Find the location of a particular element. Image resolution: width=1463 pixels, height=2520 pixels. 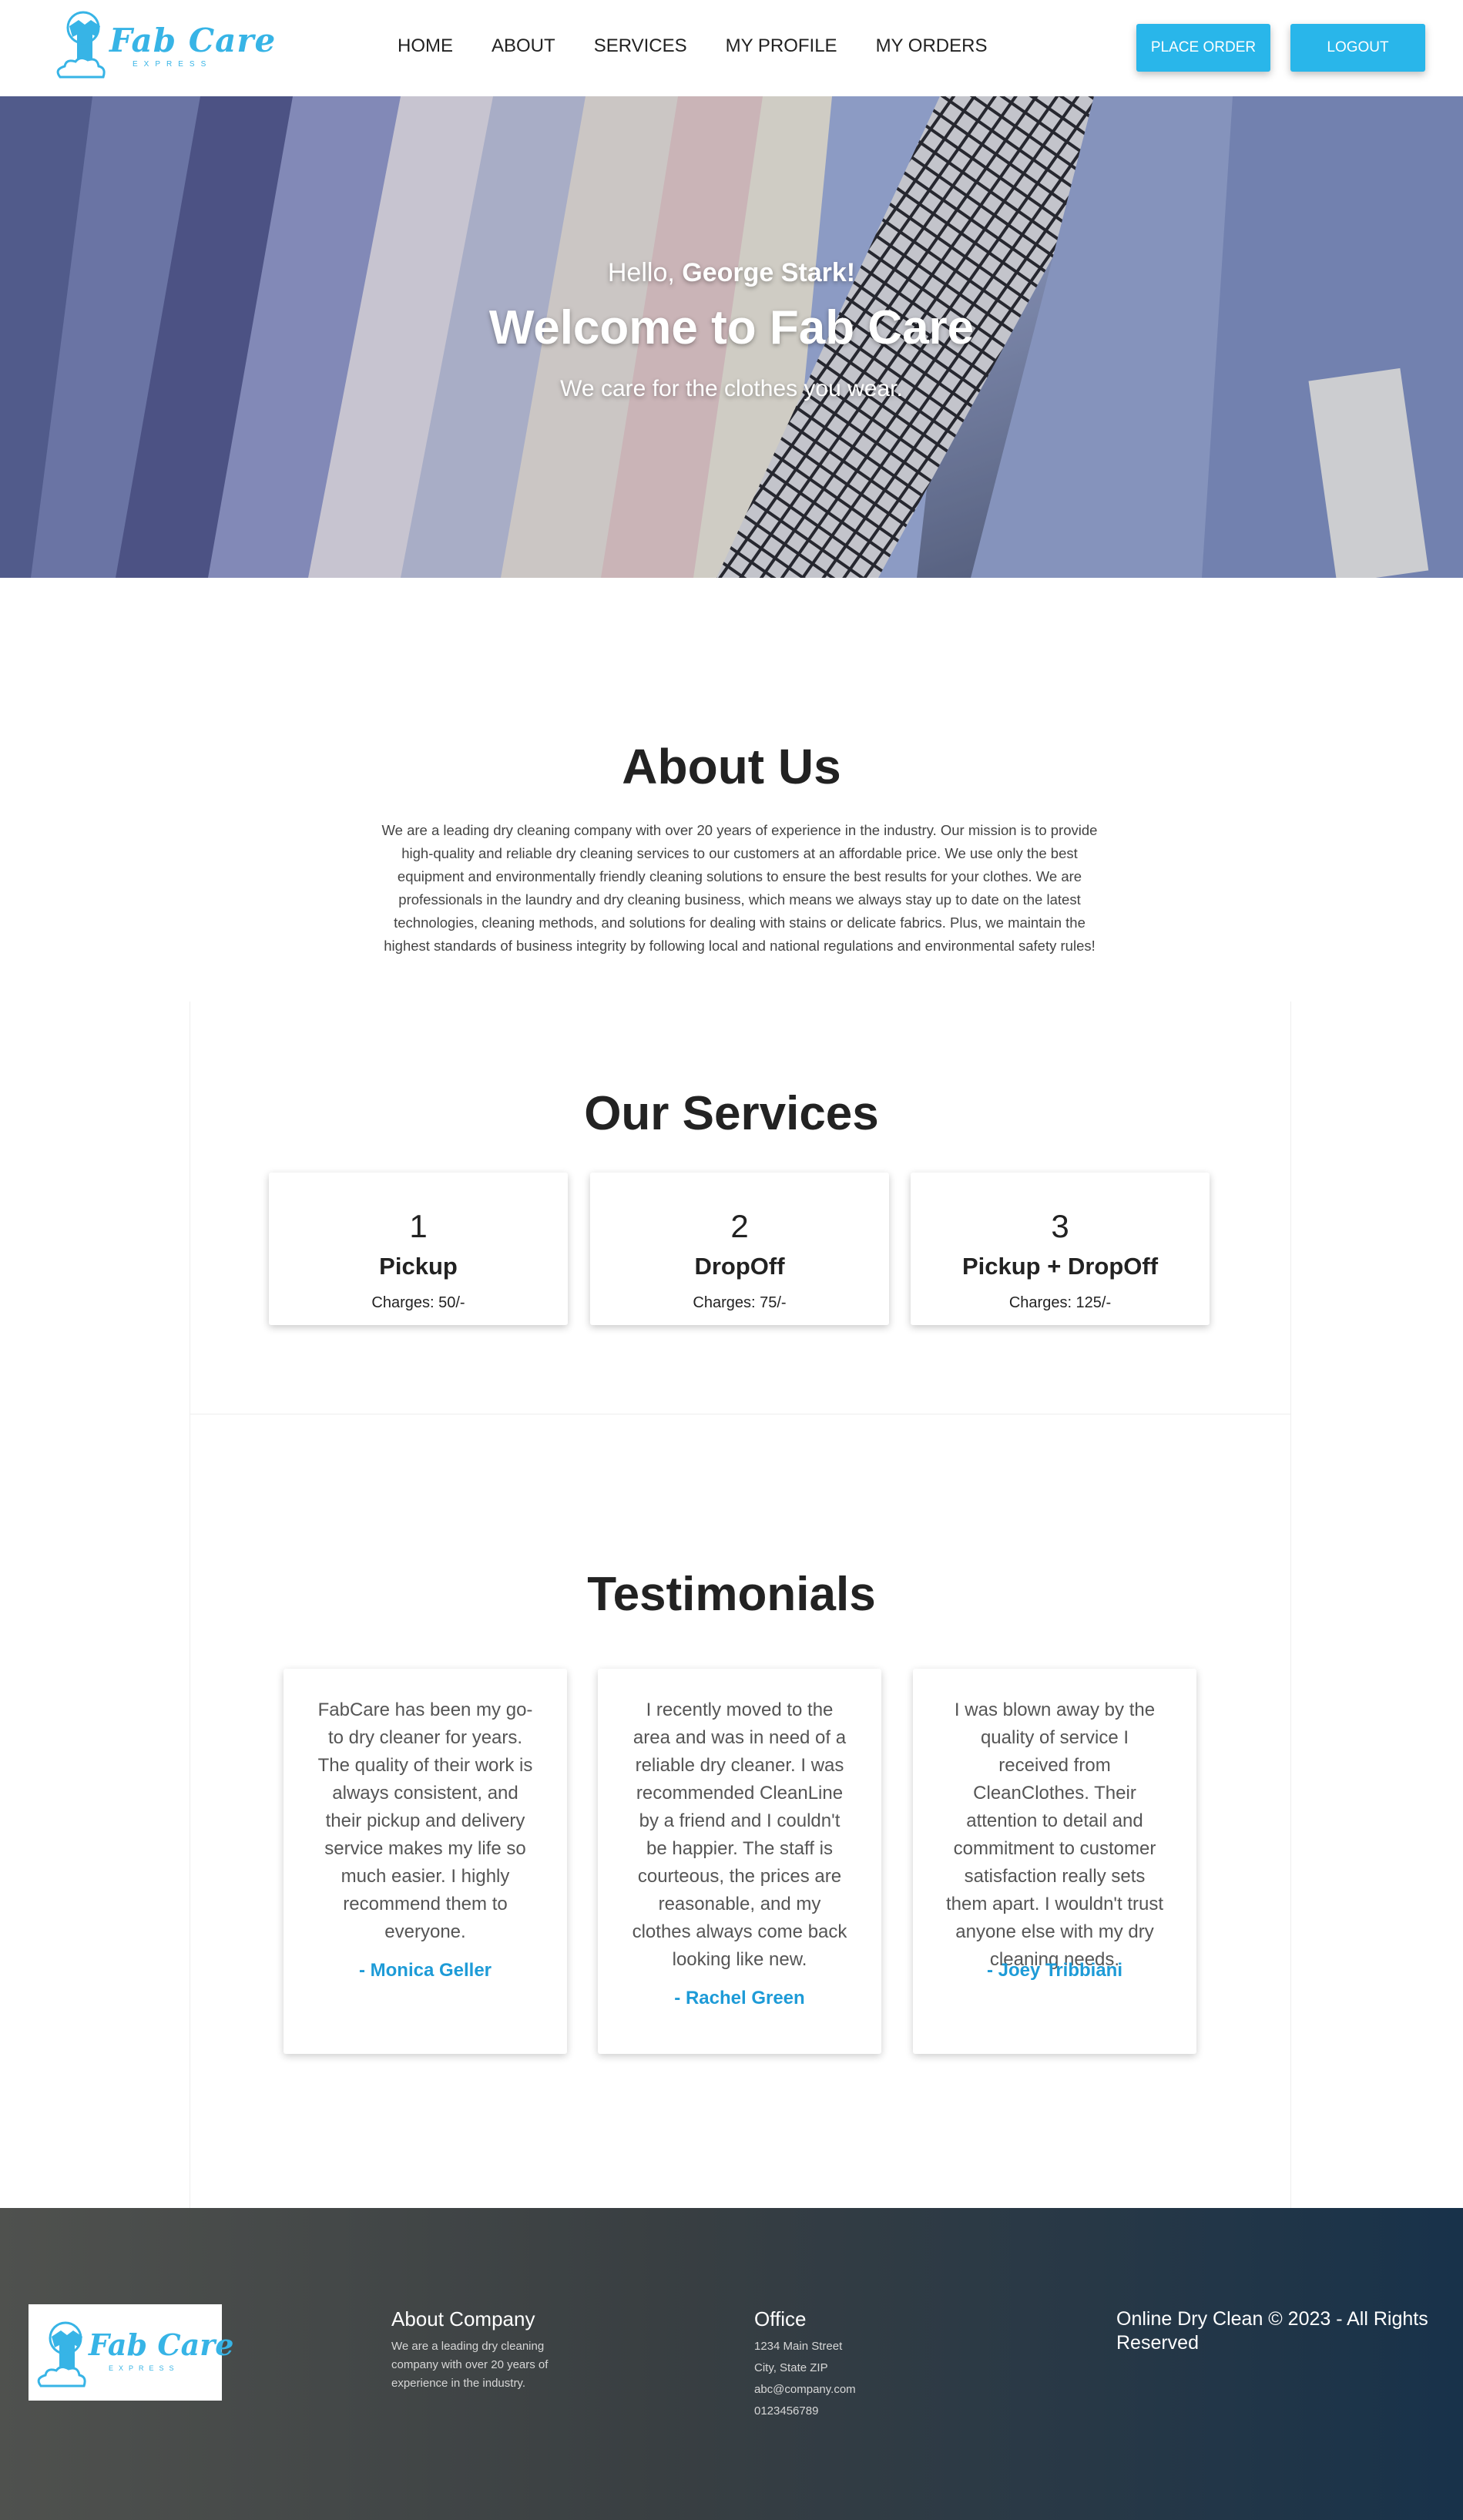

footer-office-address: 1234 Main Street is located at coordinates (798, 2347).